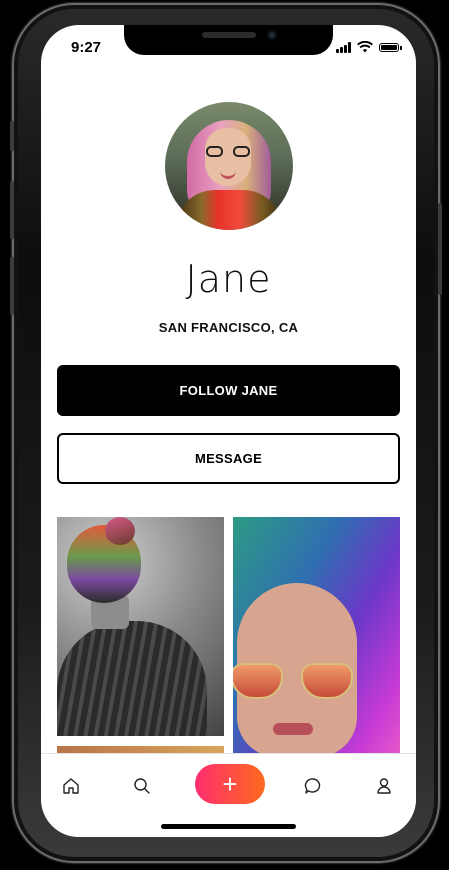 The image size is (449, 870). What do you see at coordinates (228, 327) in the screenshot?
I see `profile-location: SAN FRANCISCO, CA` at bounding box center [228, 327].